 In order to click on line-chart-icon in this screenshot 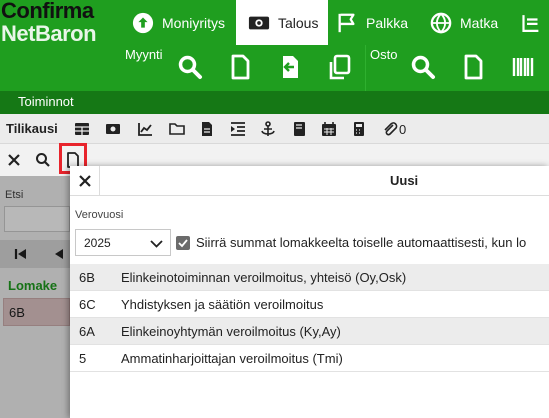, I will do `click(145, 129)`.